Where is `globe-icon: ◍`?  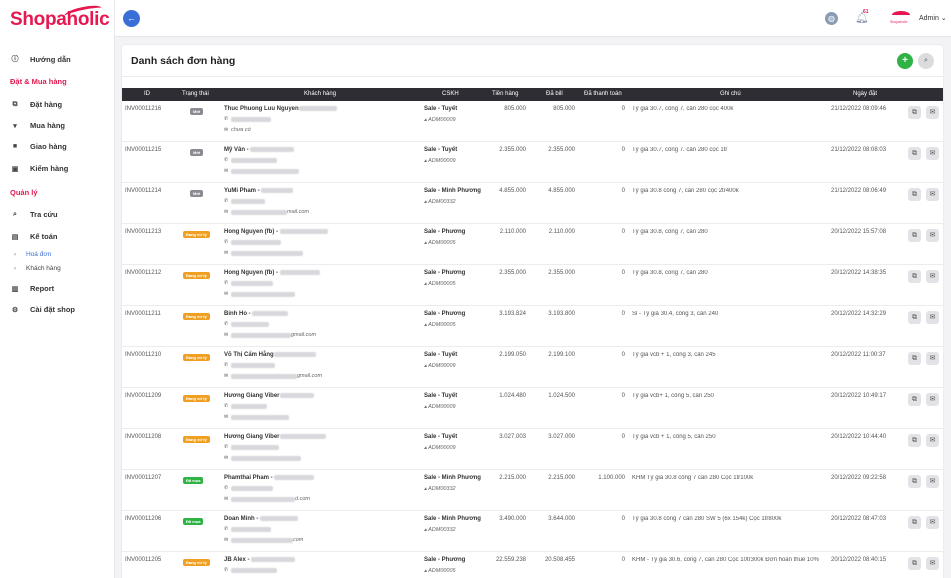
globe-icon: ◍ is located at coordinates (831, 18).